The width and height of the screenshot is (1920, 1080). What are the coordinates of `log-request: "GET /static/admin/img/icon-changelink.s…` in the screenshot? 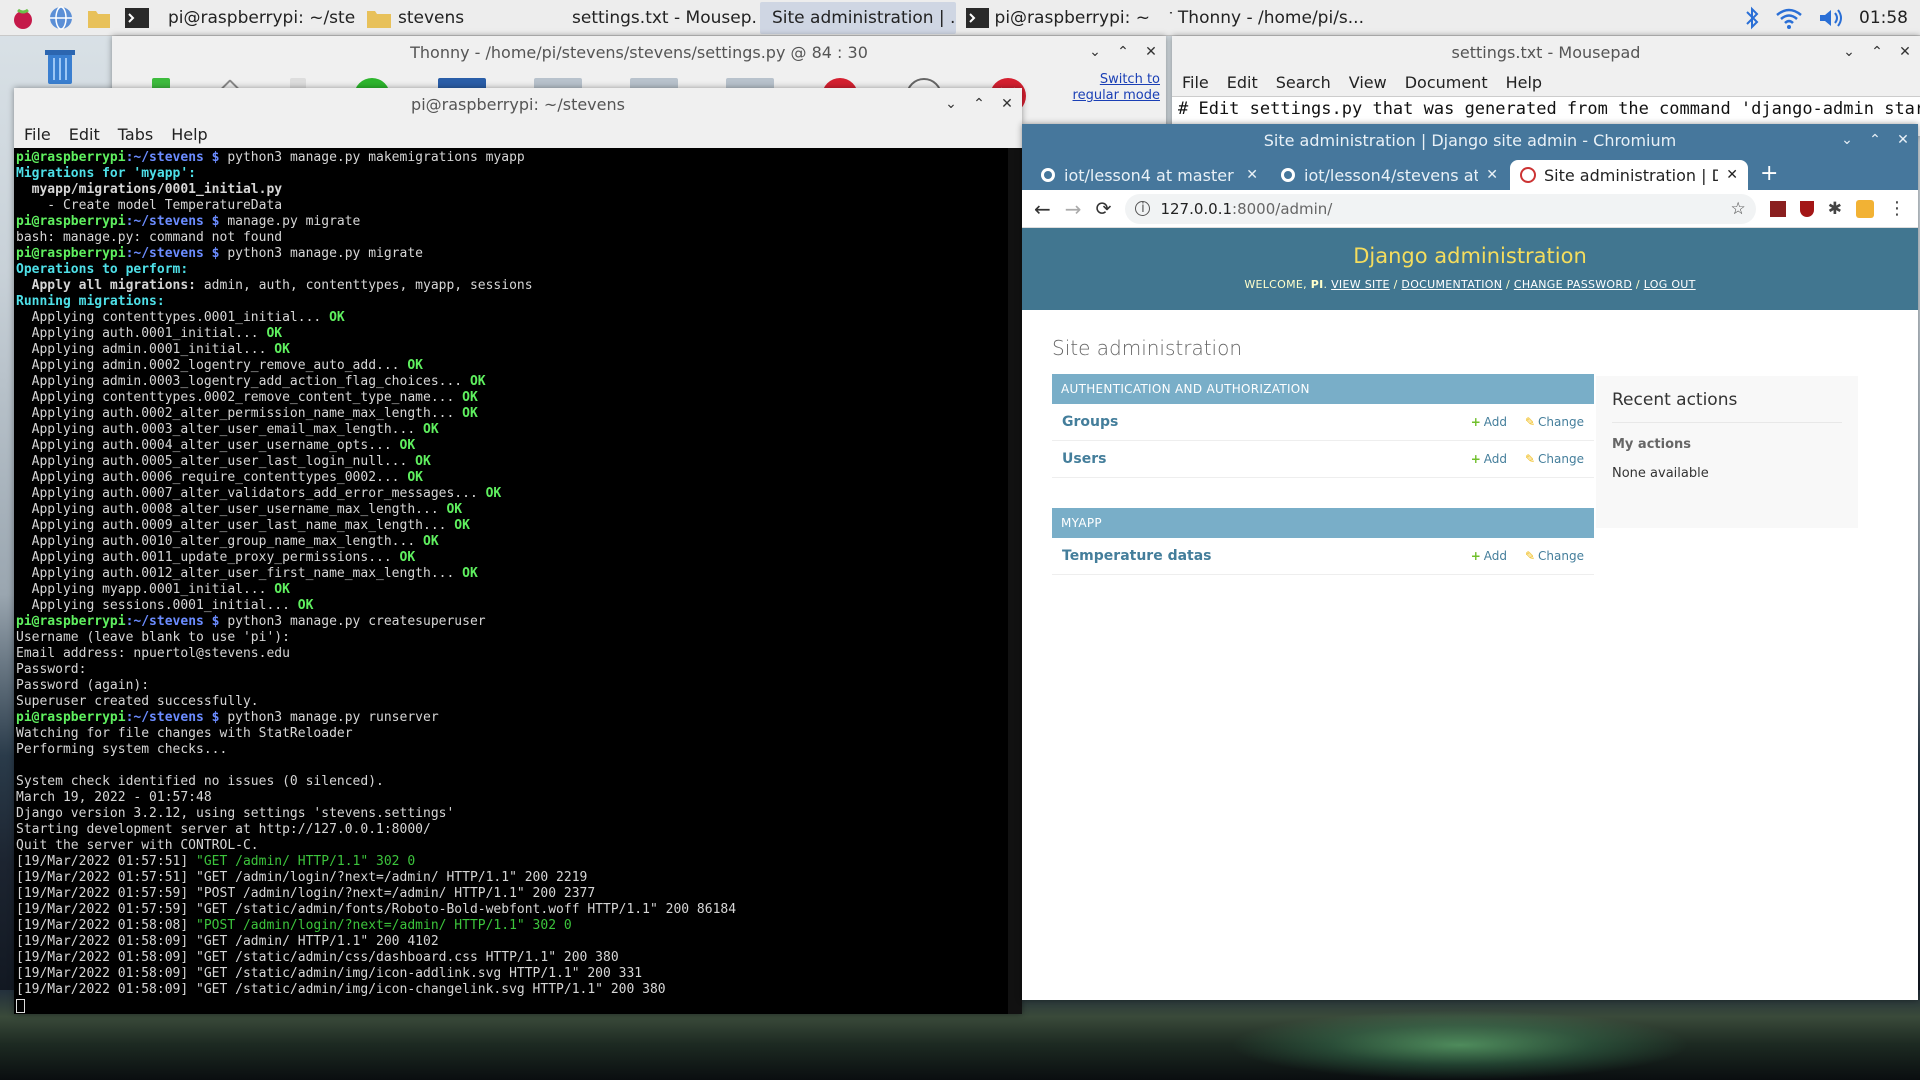 It's located at (431, 989).